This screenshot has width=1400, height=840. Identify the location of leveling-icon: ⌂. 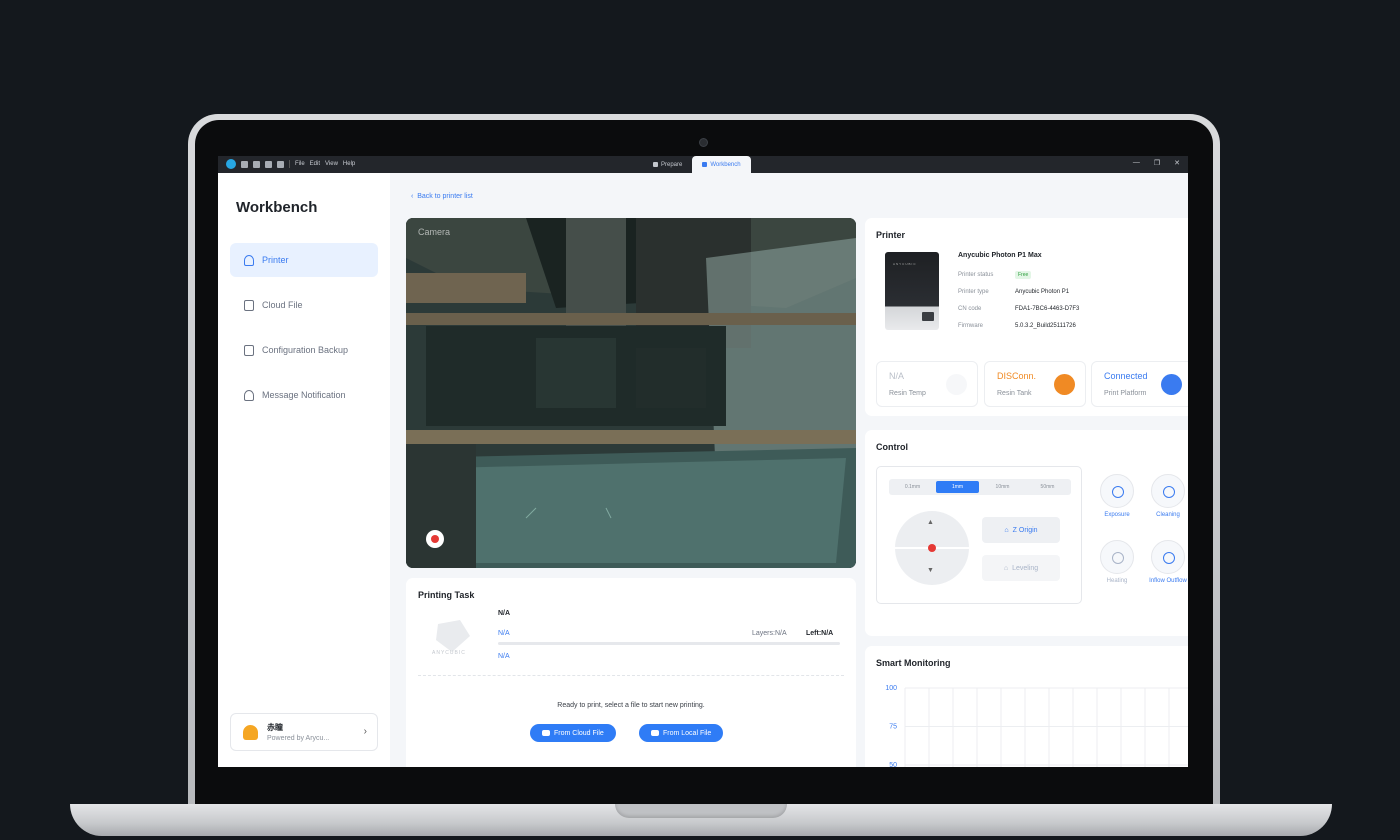
(1006, 568).